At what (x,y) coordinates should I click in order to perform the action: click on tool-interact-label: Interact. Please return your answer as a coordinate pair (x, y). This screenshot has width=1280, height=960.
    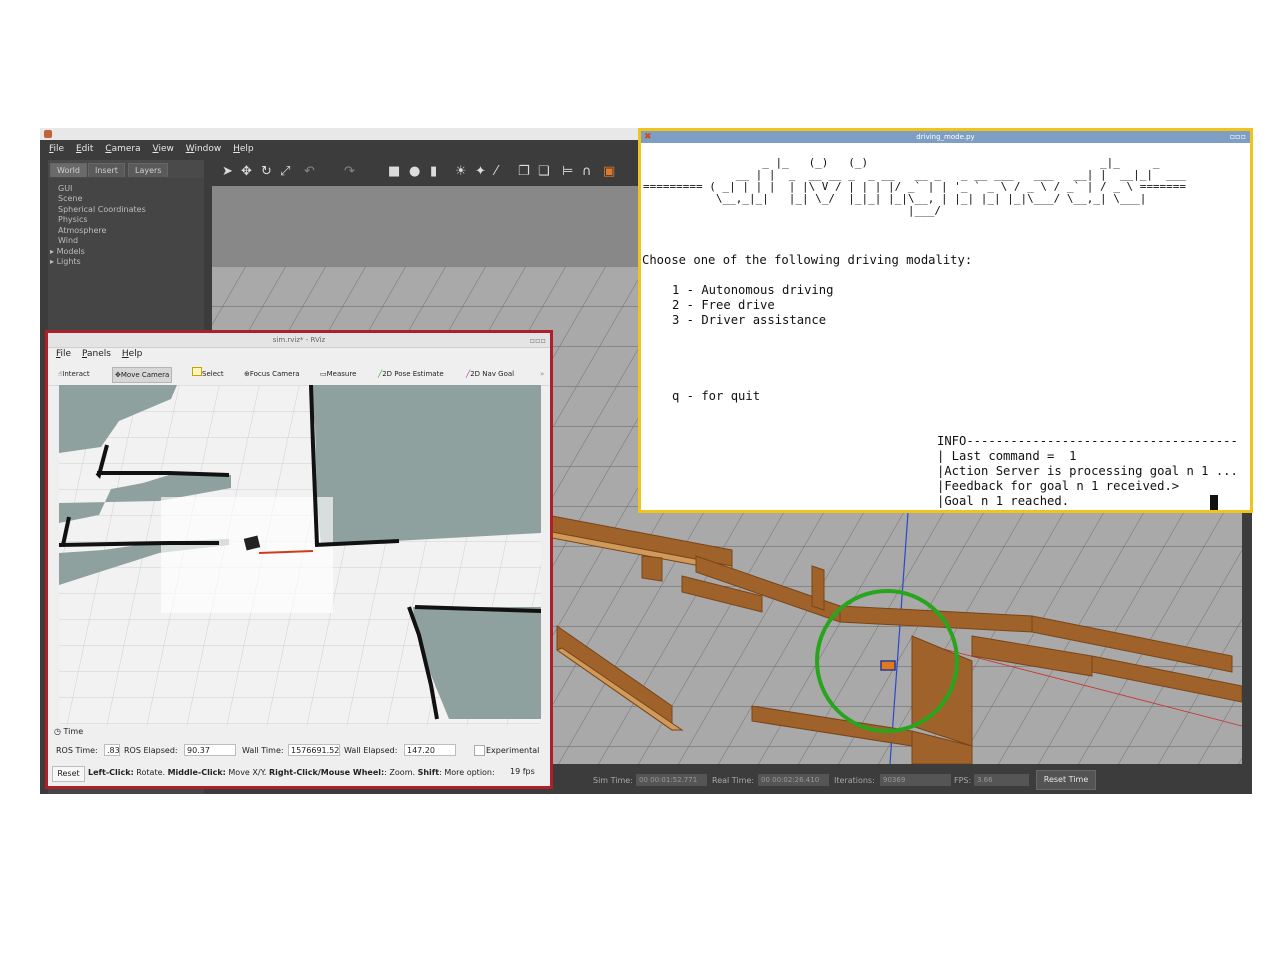
    Looking at the image, I should click on (76, 374).